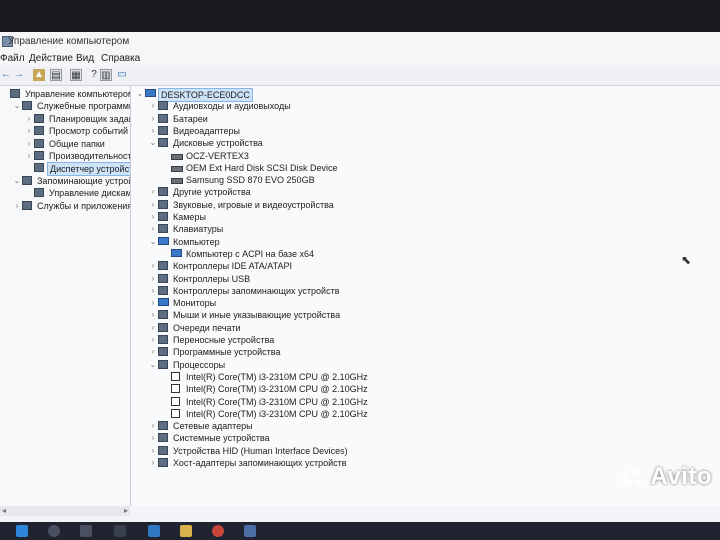  I want to click on tree-node: › Просмотр событий, so click(65, 131).